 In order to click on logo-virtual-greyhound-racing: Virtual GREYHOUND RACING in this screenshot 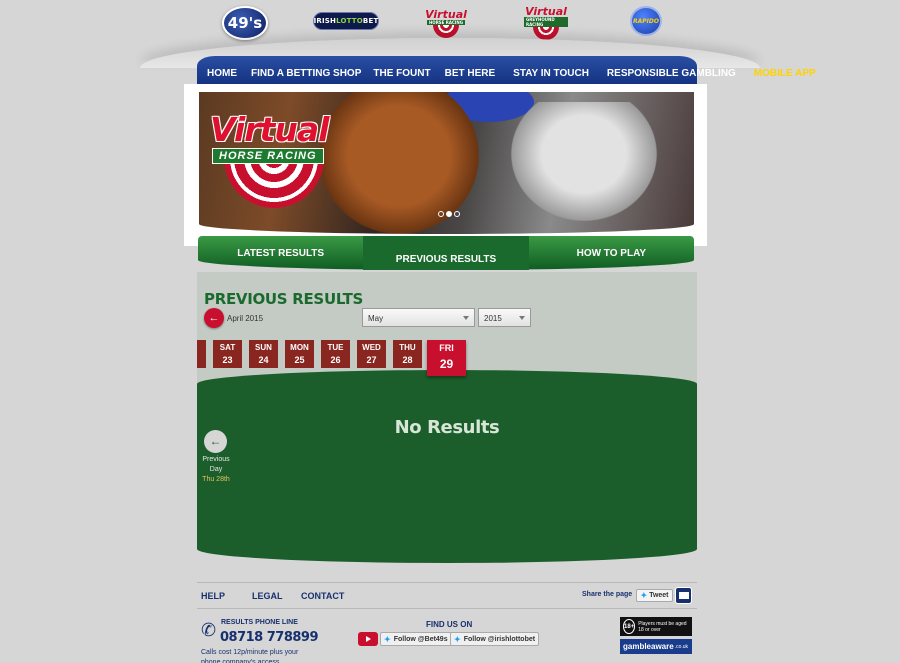, I will do `click(546, 23)`.